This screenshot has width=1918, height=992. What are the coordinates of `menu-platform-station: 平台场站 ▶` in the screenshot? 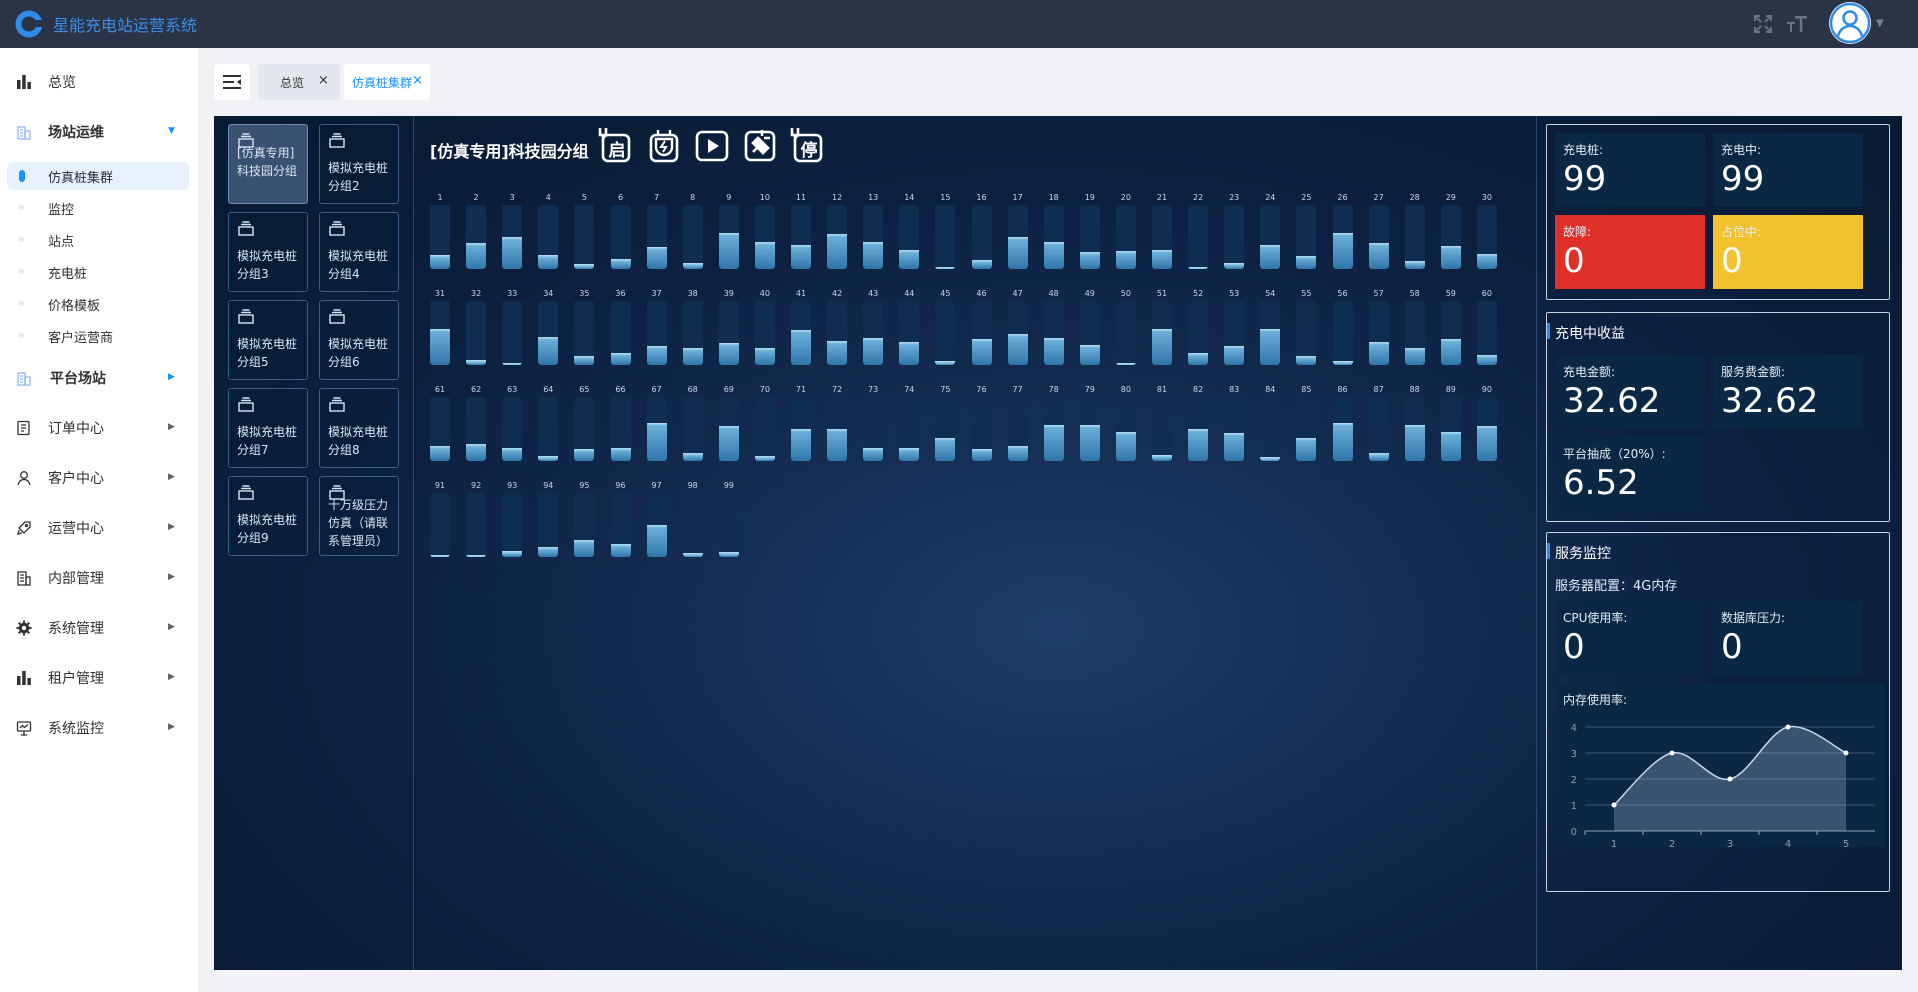 It's located at (99, 378).